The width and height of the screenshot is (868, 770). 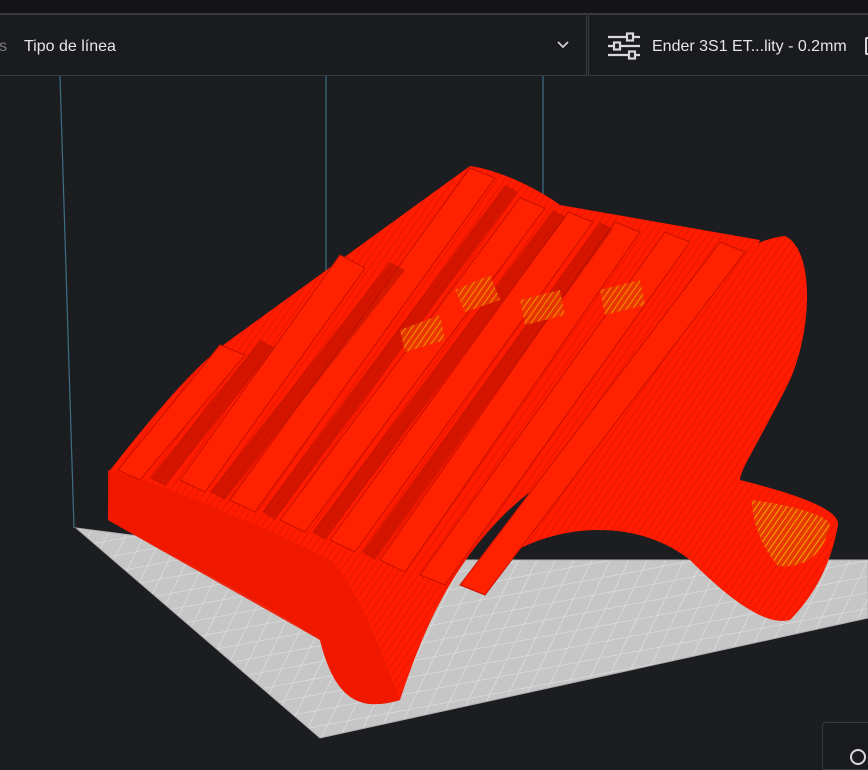 What do you see at coordinates (434, 7) in the screenshot?
I see `window-top-strip` at bounding box center [434, 7].